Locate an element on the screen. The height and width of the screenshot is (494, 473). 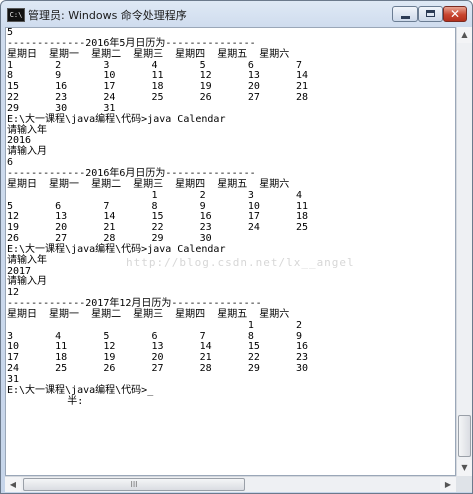
console-line: 2016 is located at coordinates (19, 141).